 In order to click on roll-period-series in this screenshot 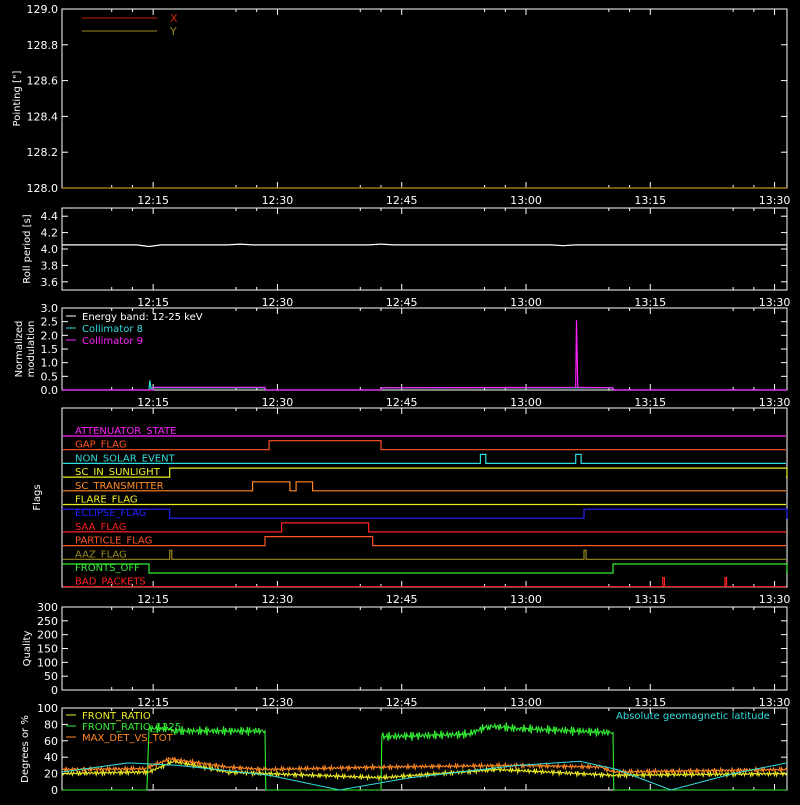, I will do `click(424, 245)`.